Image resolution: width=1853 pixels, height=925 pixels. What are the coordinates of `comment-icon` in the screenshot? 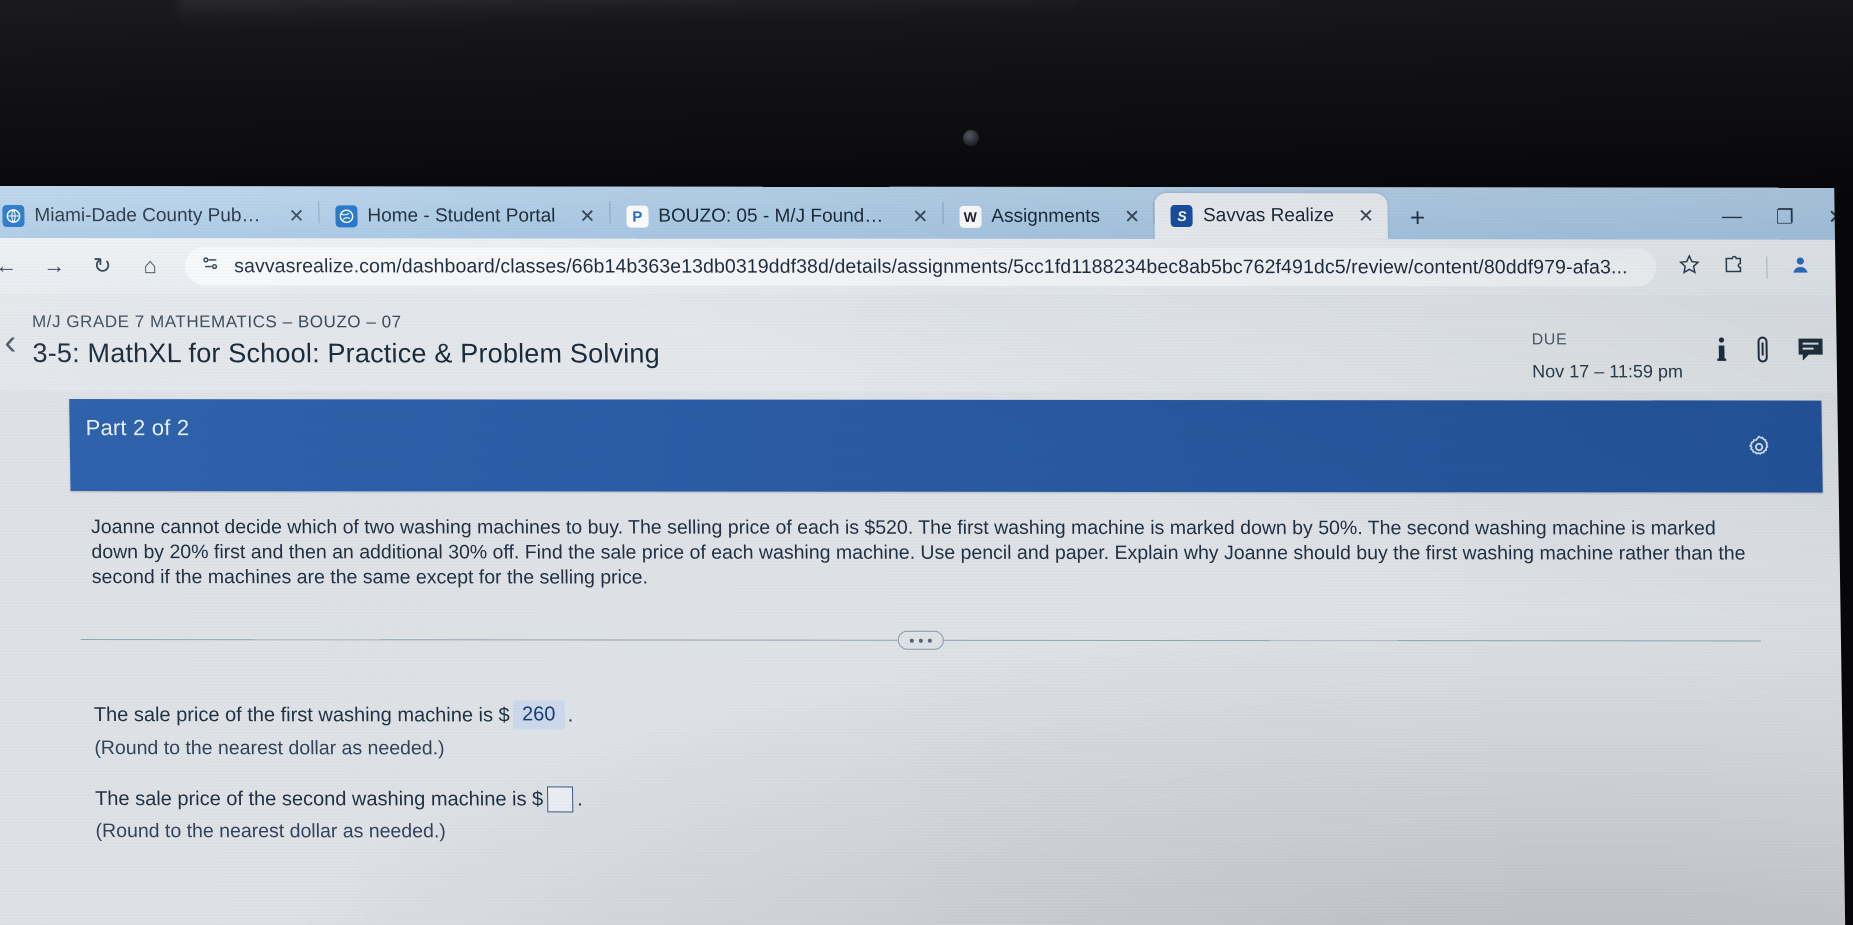 It's located at (1810, 352).